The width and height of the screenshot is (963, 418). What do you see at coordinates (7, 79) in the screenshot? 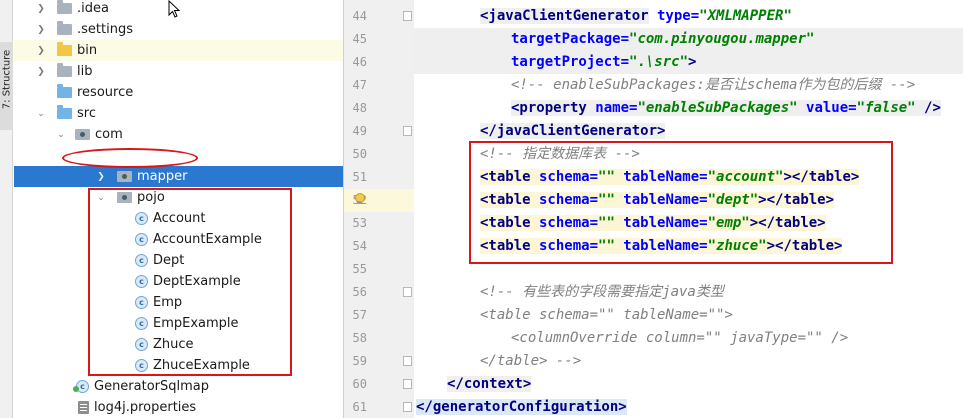
I see `structure-tab-label: 7: Structure` at bounding box center [7, 79].